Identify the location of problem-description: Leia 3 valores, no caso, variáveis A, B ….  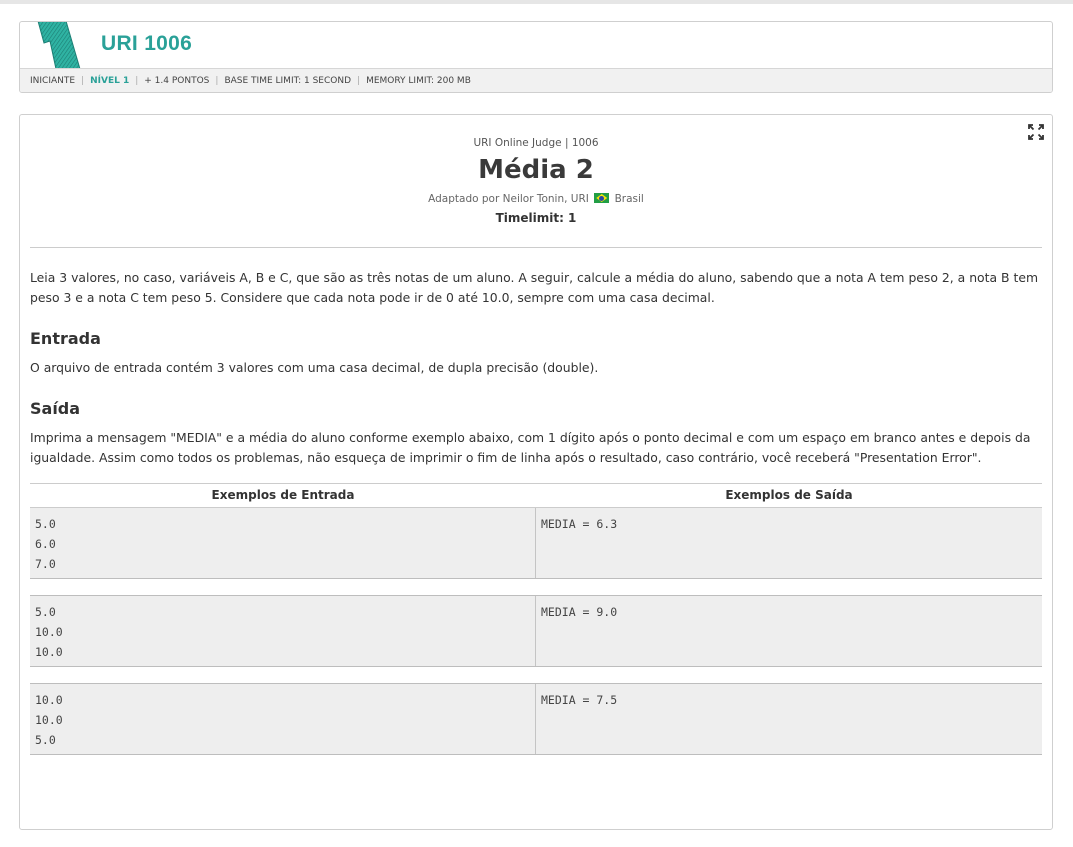
(534, 287).